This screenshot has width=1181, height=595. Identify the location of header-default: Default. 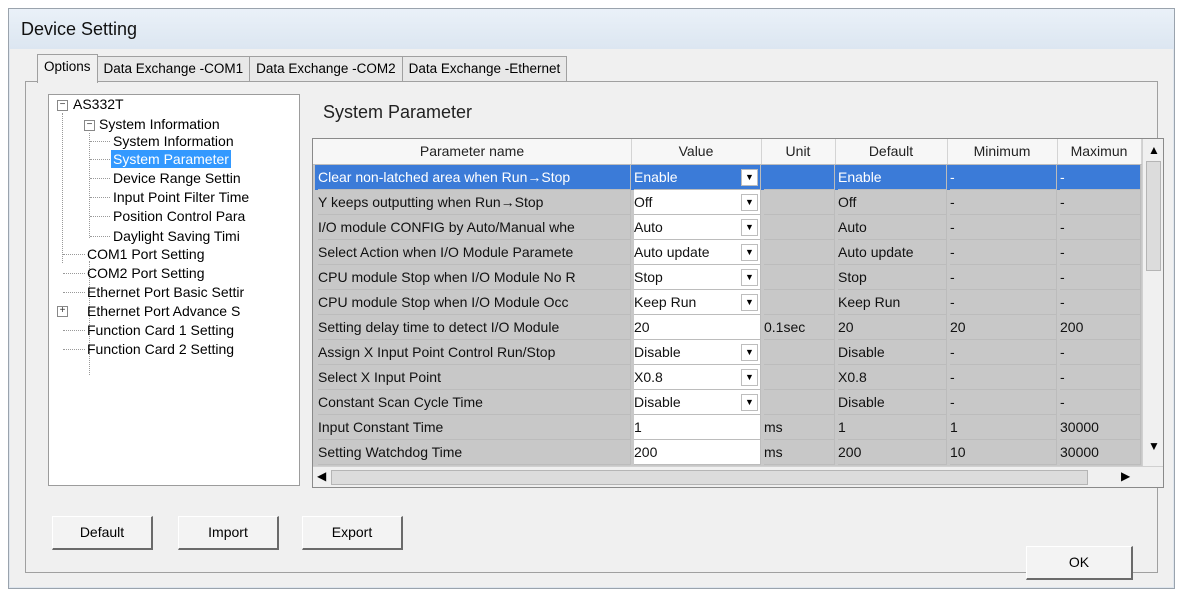
(891, 151).